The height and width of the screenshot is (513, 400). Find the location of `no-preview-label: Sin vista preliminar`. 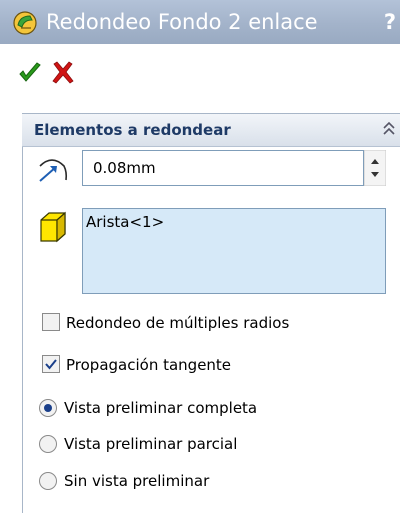

no-preview-label: Sin vista preliminar is located at coordinates (136, 481).